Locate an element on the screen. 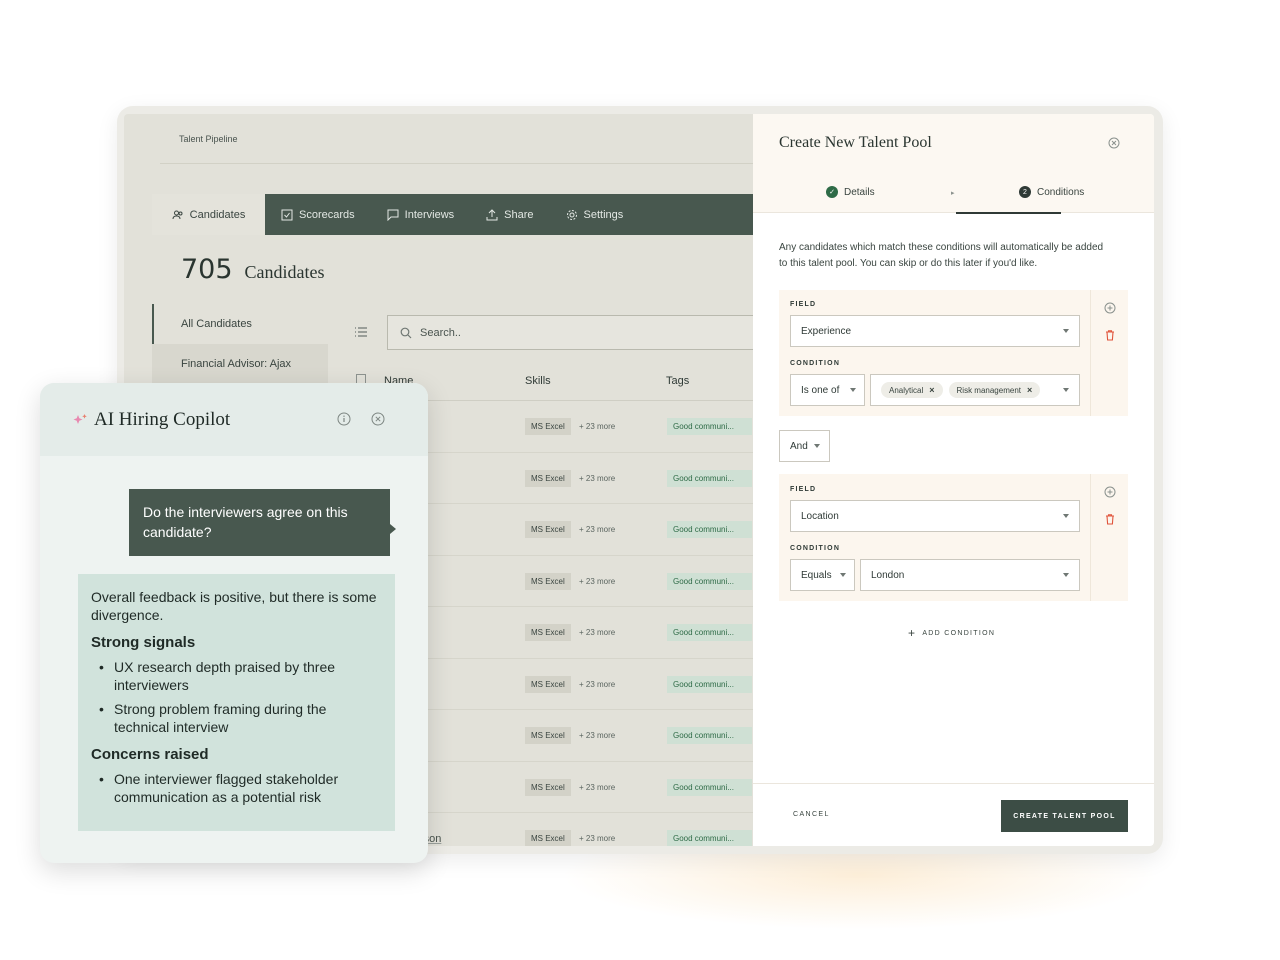 The height and width of the screenshot is (960, 1280). add-condition-label: ADD CONDITION is located at coordinates (959, 633).